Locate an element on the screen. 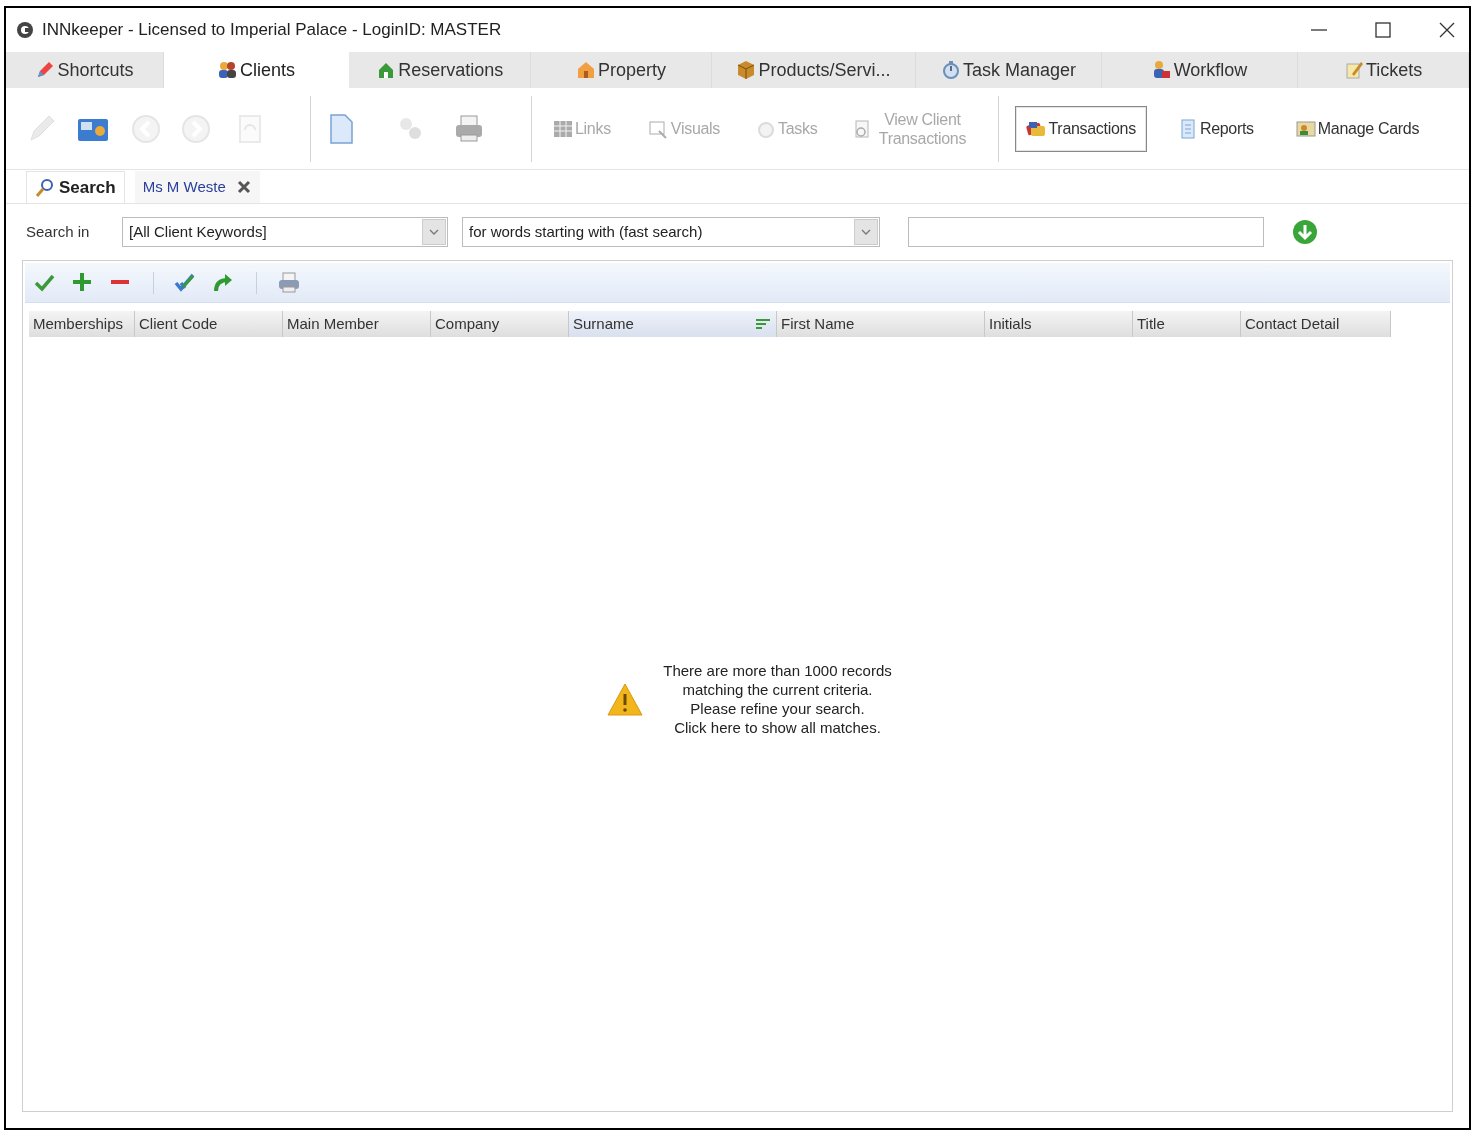  column-header: First Name is located at coordinates (881, 324).